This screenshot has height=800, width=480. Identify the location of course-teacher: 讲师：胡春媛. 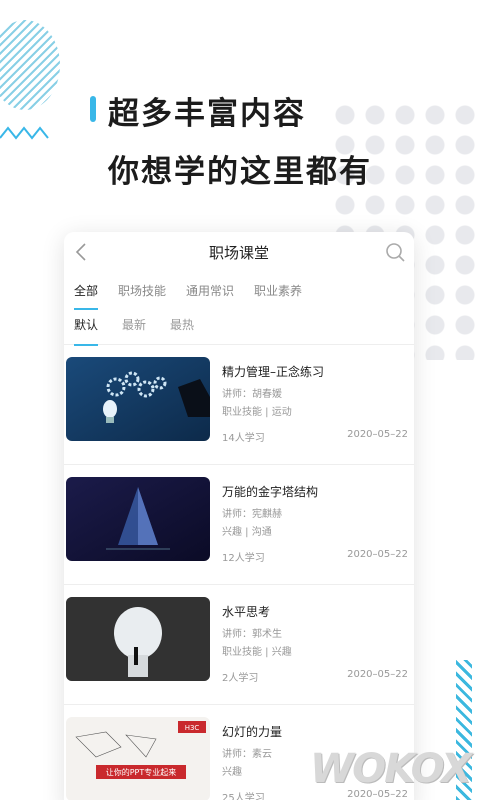
(252, 394).